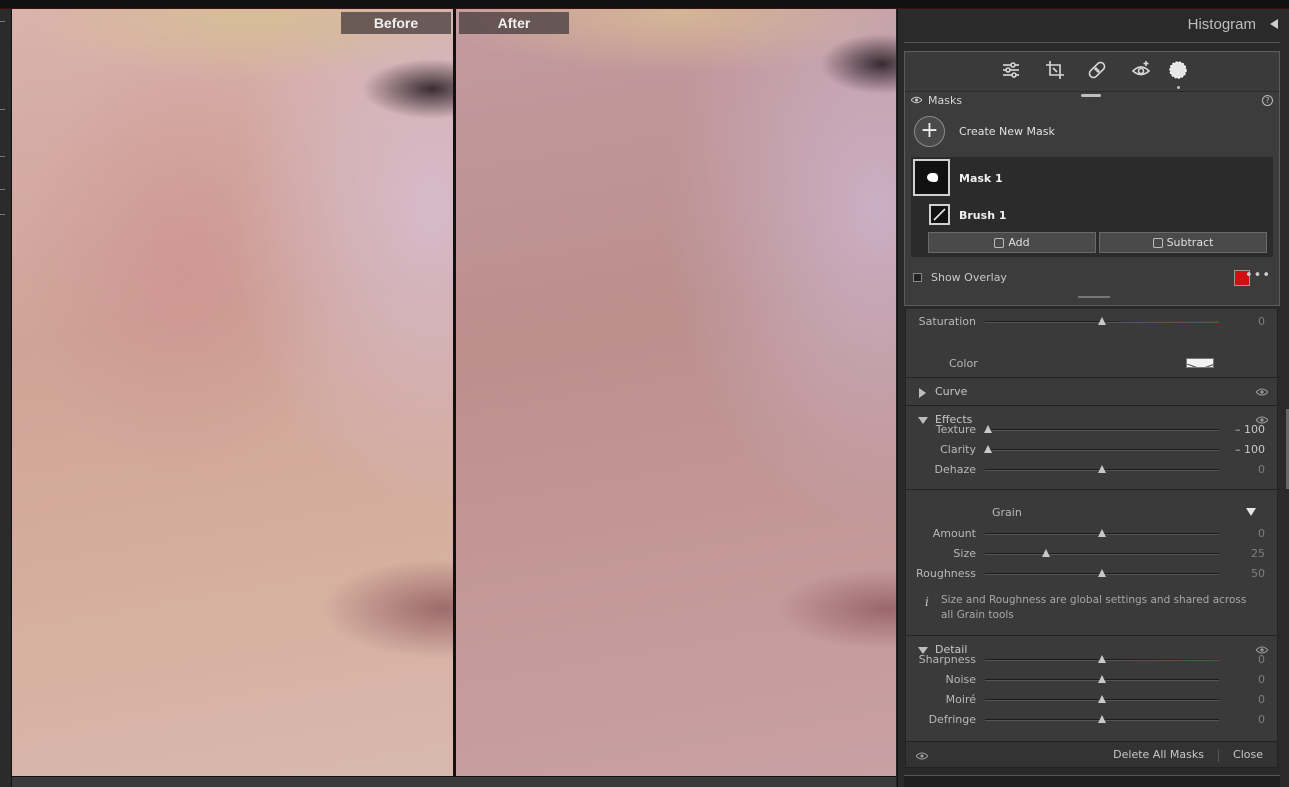  What do you see at coordinates (988, 429) in the screenshot?
I see `texture-thumb` at bounding box center [988, 429].